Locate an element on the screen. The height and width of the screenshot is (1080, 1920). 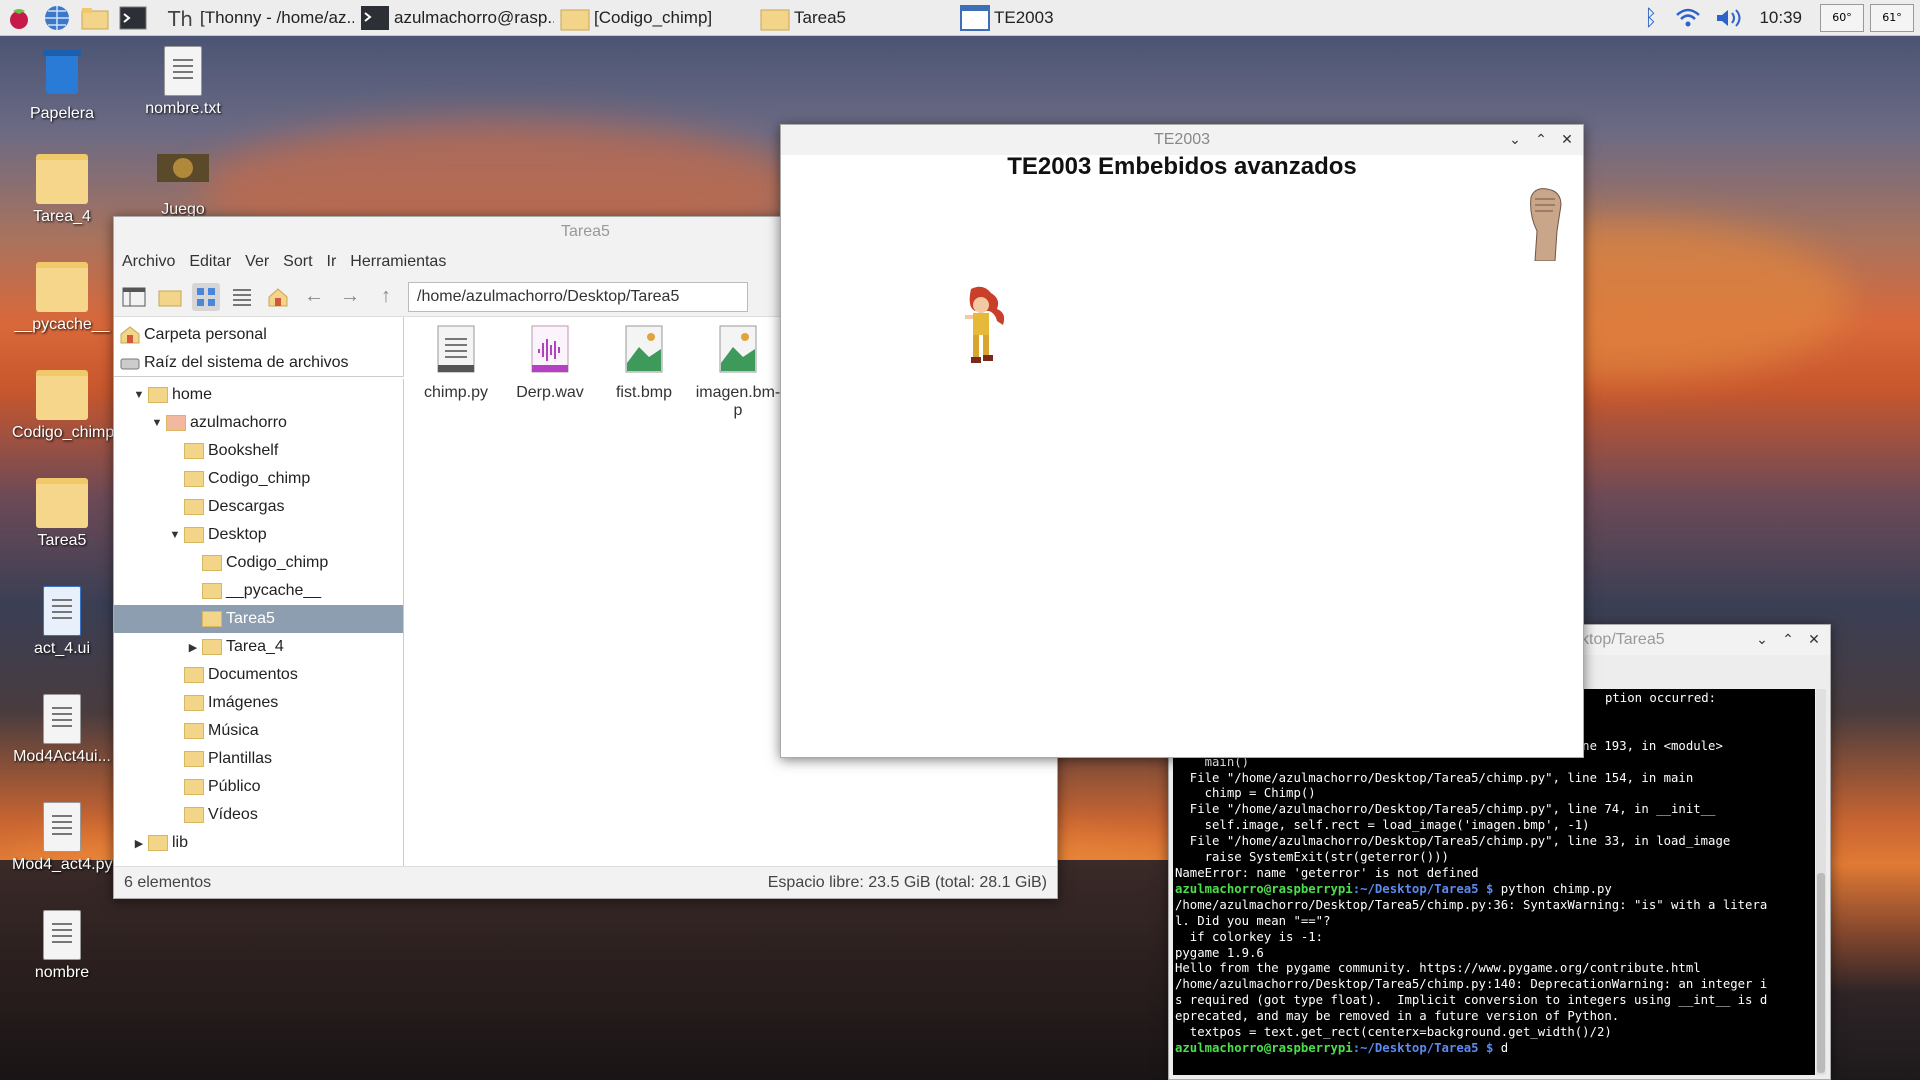
desktop-icon-tarea4: Tarea_4 is located at coordinates (62, 190).